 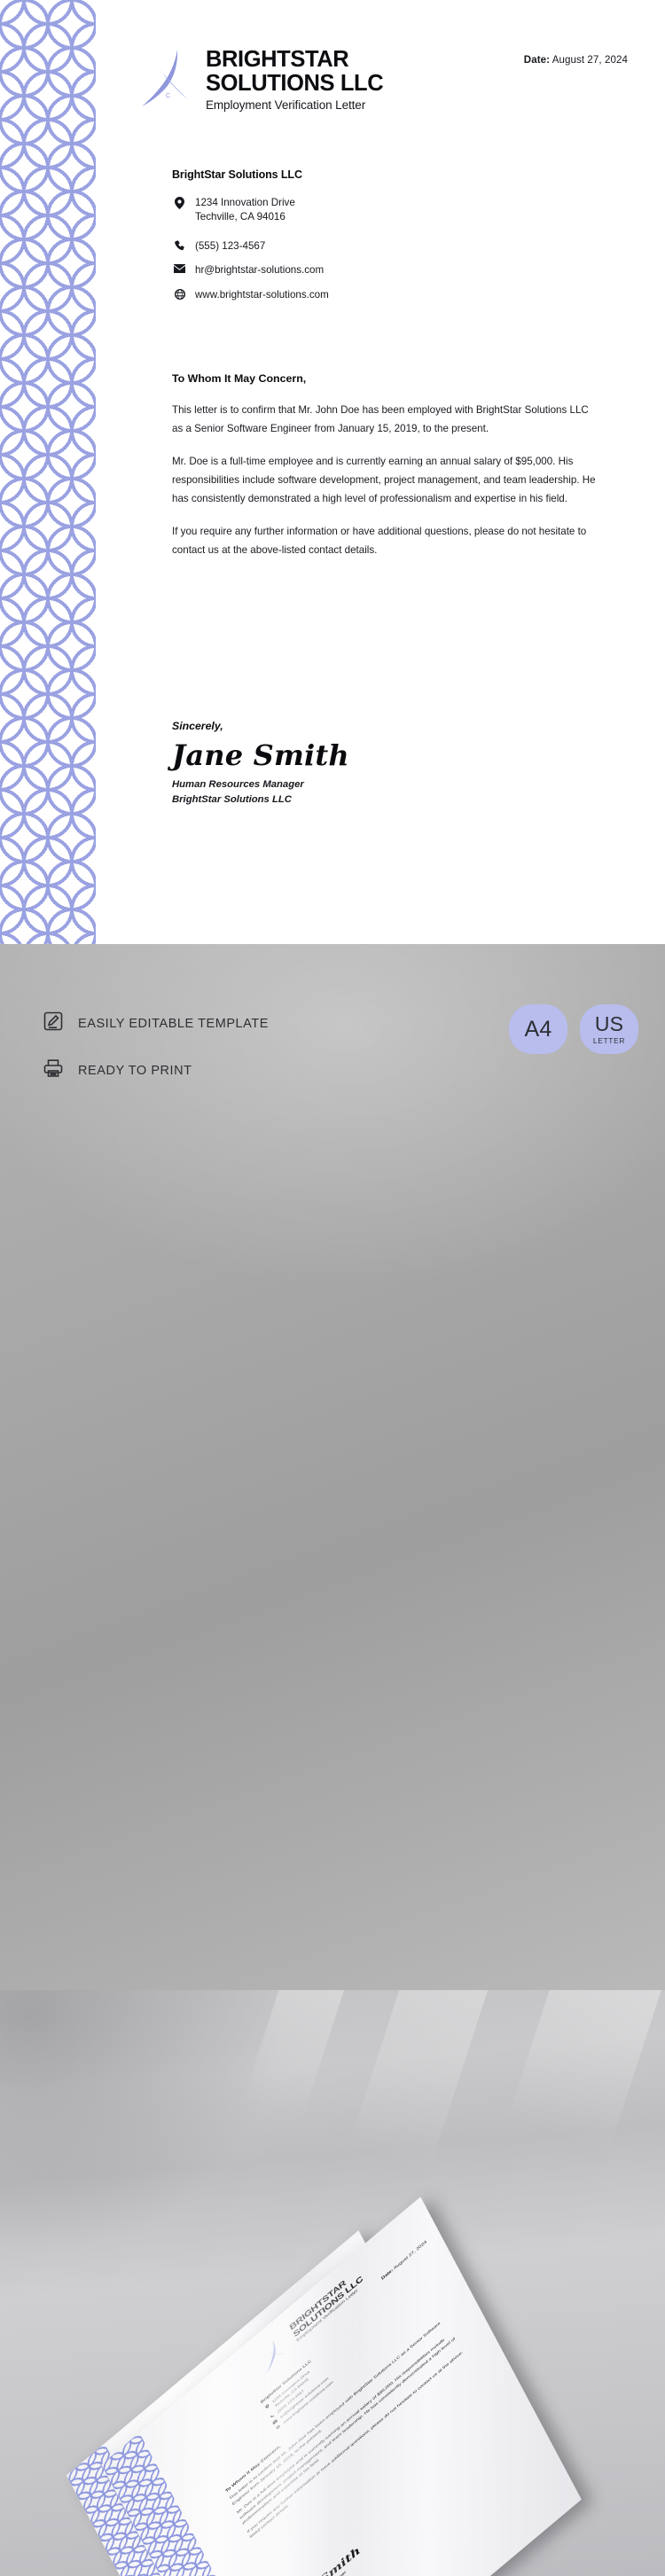 What do you see at coordinates (260, 270) in the screenshot?
I see `contact-email: hr@brightstar-solutions.com` at bounding box center [260, 270].